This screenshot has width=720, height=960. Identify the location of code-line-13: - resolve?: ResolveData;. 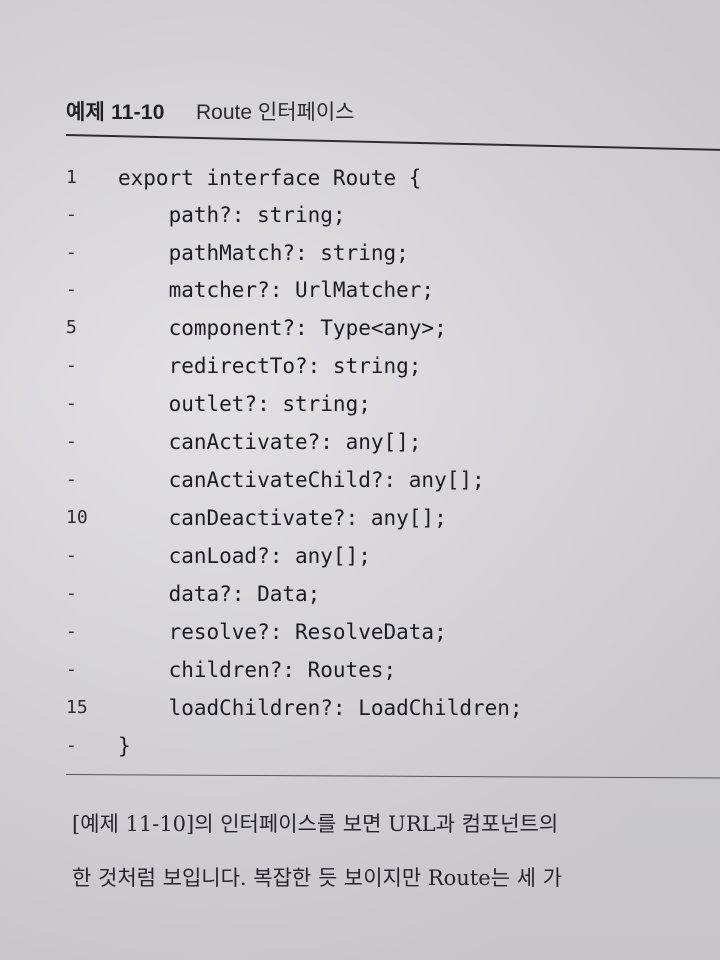
(393, 632).